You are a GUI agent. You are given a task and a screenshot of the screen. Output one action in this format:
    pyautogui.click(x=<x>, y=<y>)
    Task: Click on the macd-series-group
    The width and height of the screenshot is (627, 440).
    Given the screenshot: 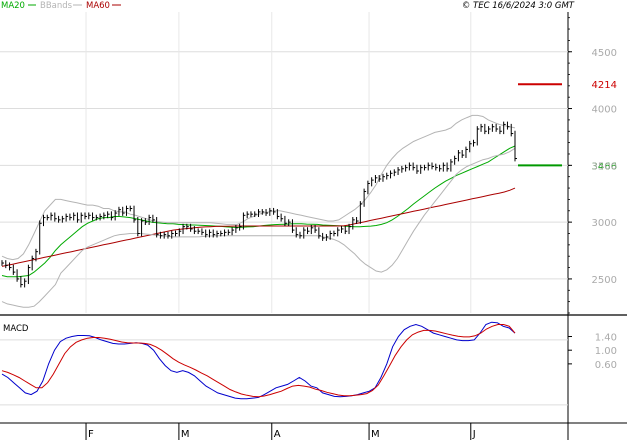 What is the action you would take?
    pyautogui.click(x=258, y=360)
    